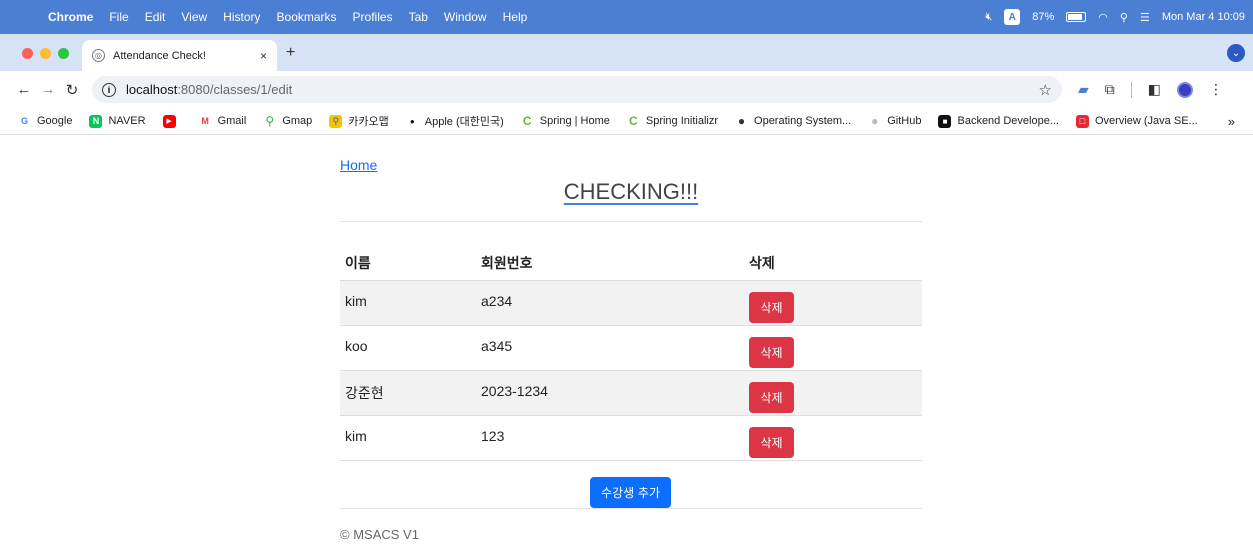 This screenshot has height=544, width=1253. Describe the element at coordinates (1124, 17) in the screenshot. I see `spotlight-search-icon: ⚲` at that location.